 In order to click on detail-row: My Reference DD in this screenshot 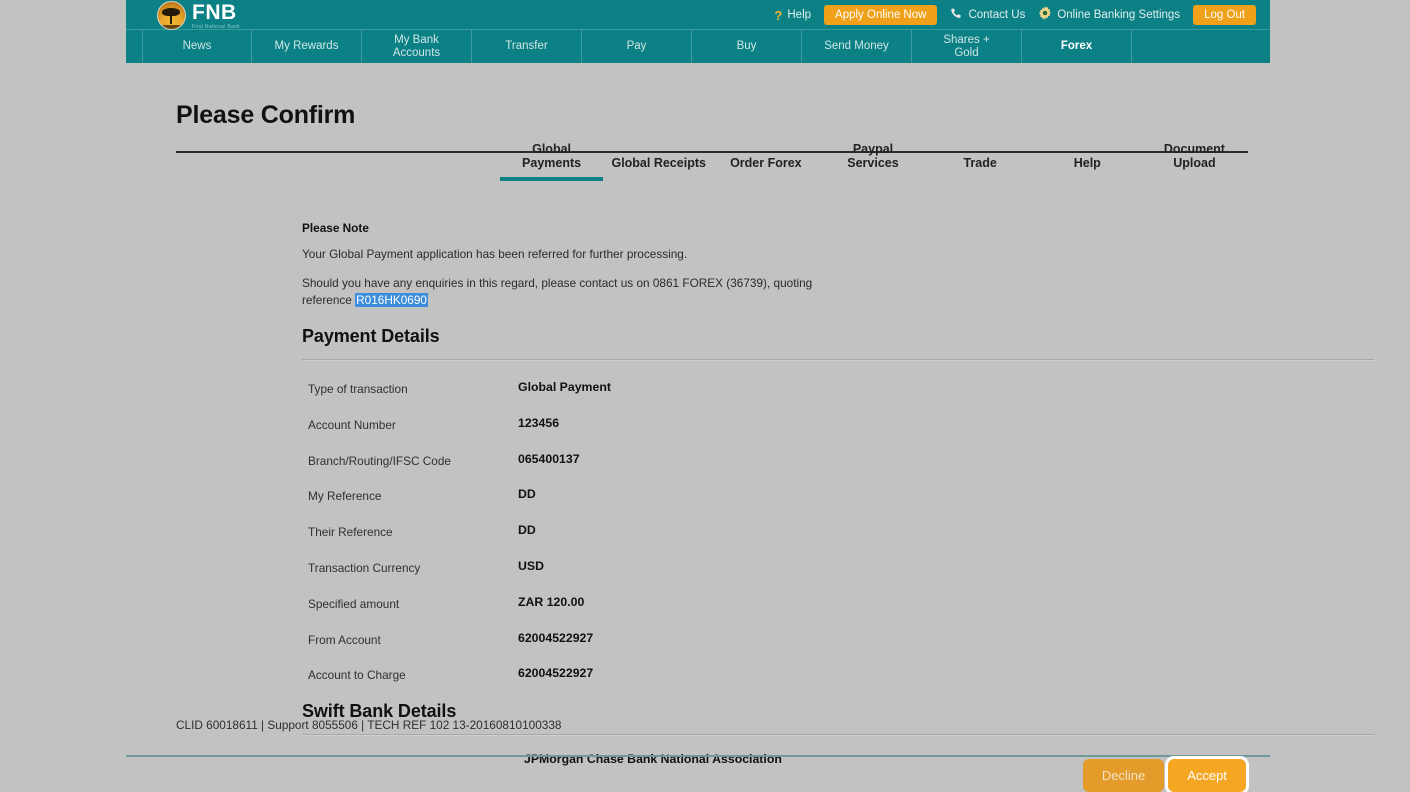, I will do `click(838, 505)`.